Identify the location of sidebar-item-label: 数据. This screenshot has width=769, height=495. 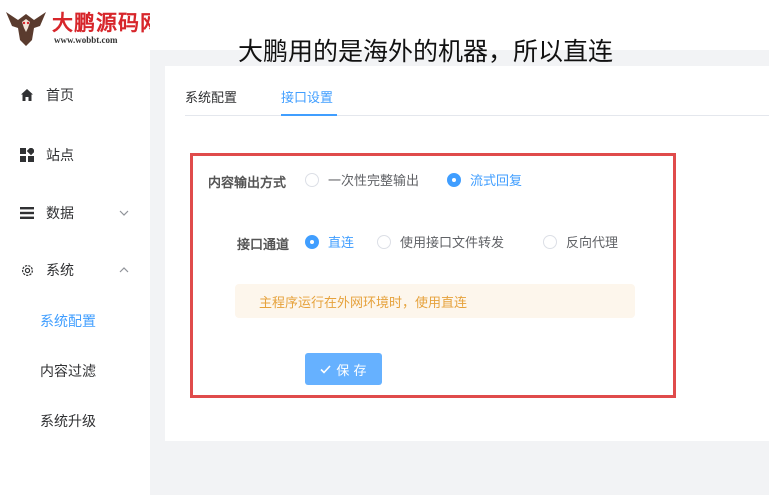
(60, 214).